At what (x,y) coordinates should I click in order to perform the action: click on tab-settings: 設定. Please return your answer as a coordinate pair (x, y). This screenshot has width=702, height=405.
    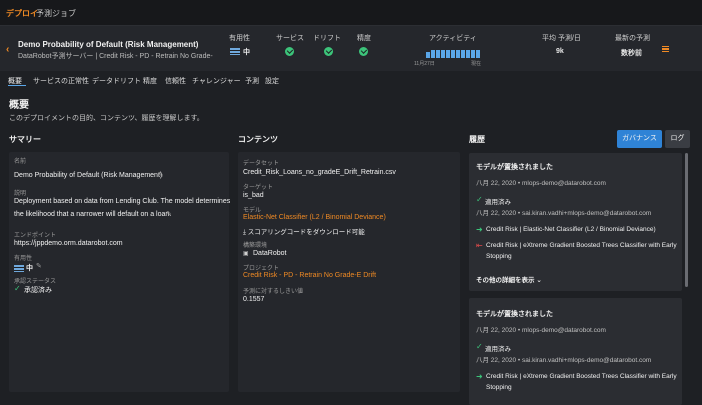
    Looking at the image, I should click on (272, 81).